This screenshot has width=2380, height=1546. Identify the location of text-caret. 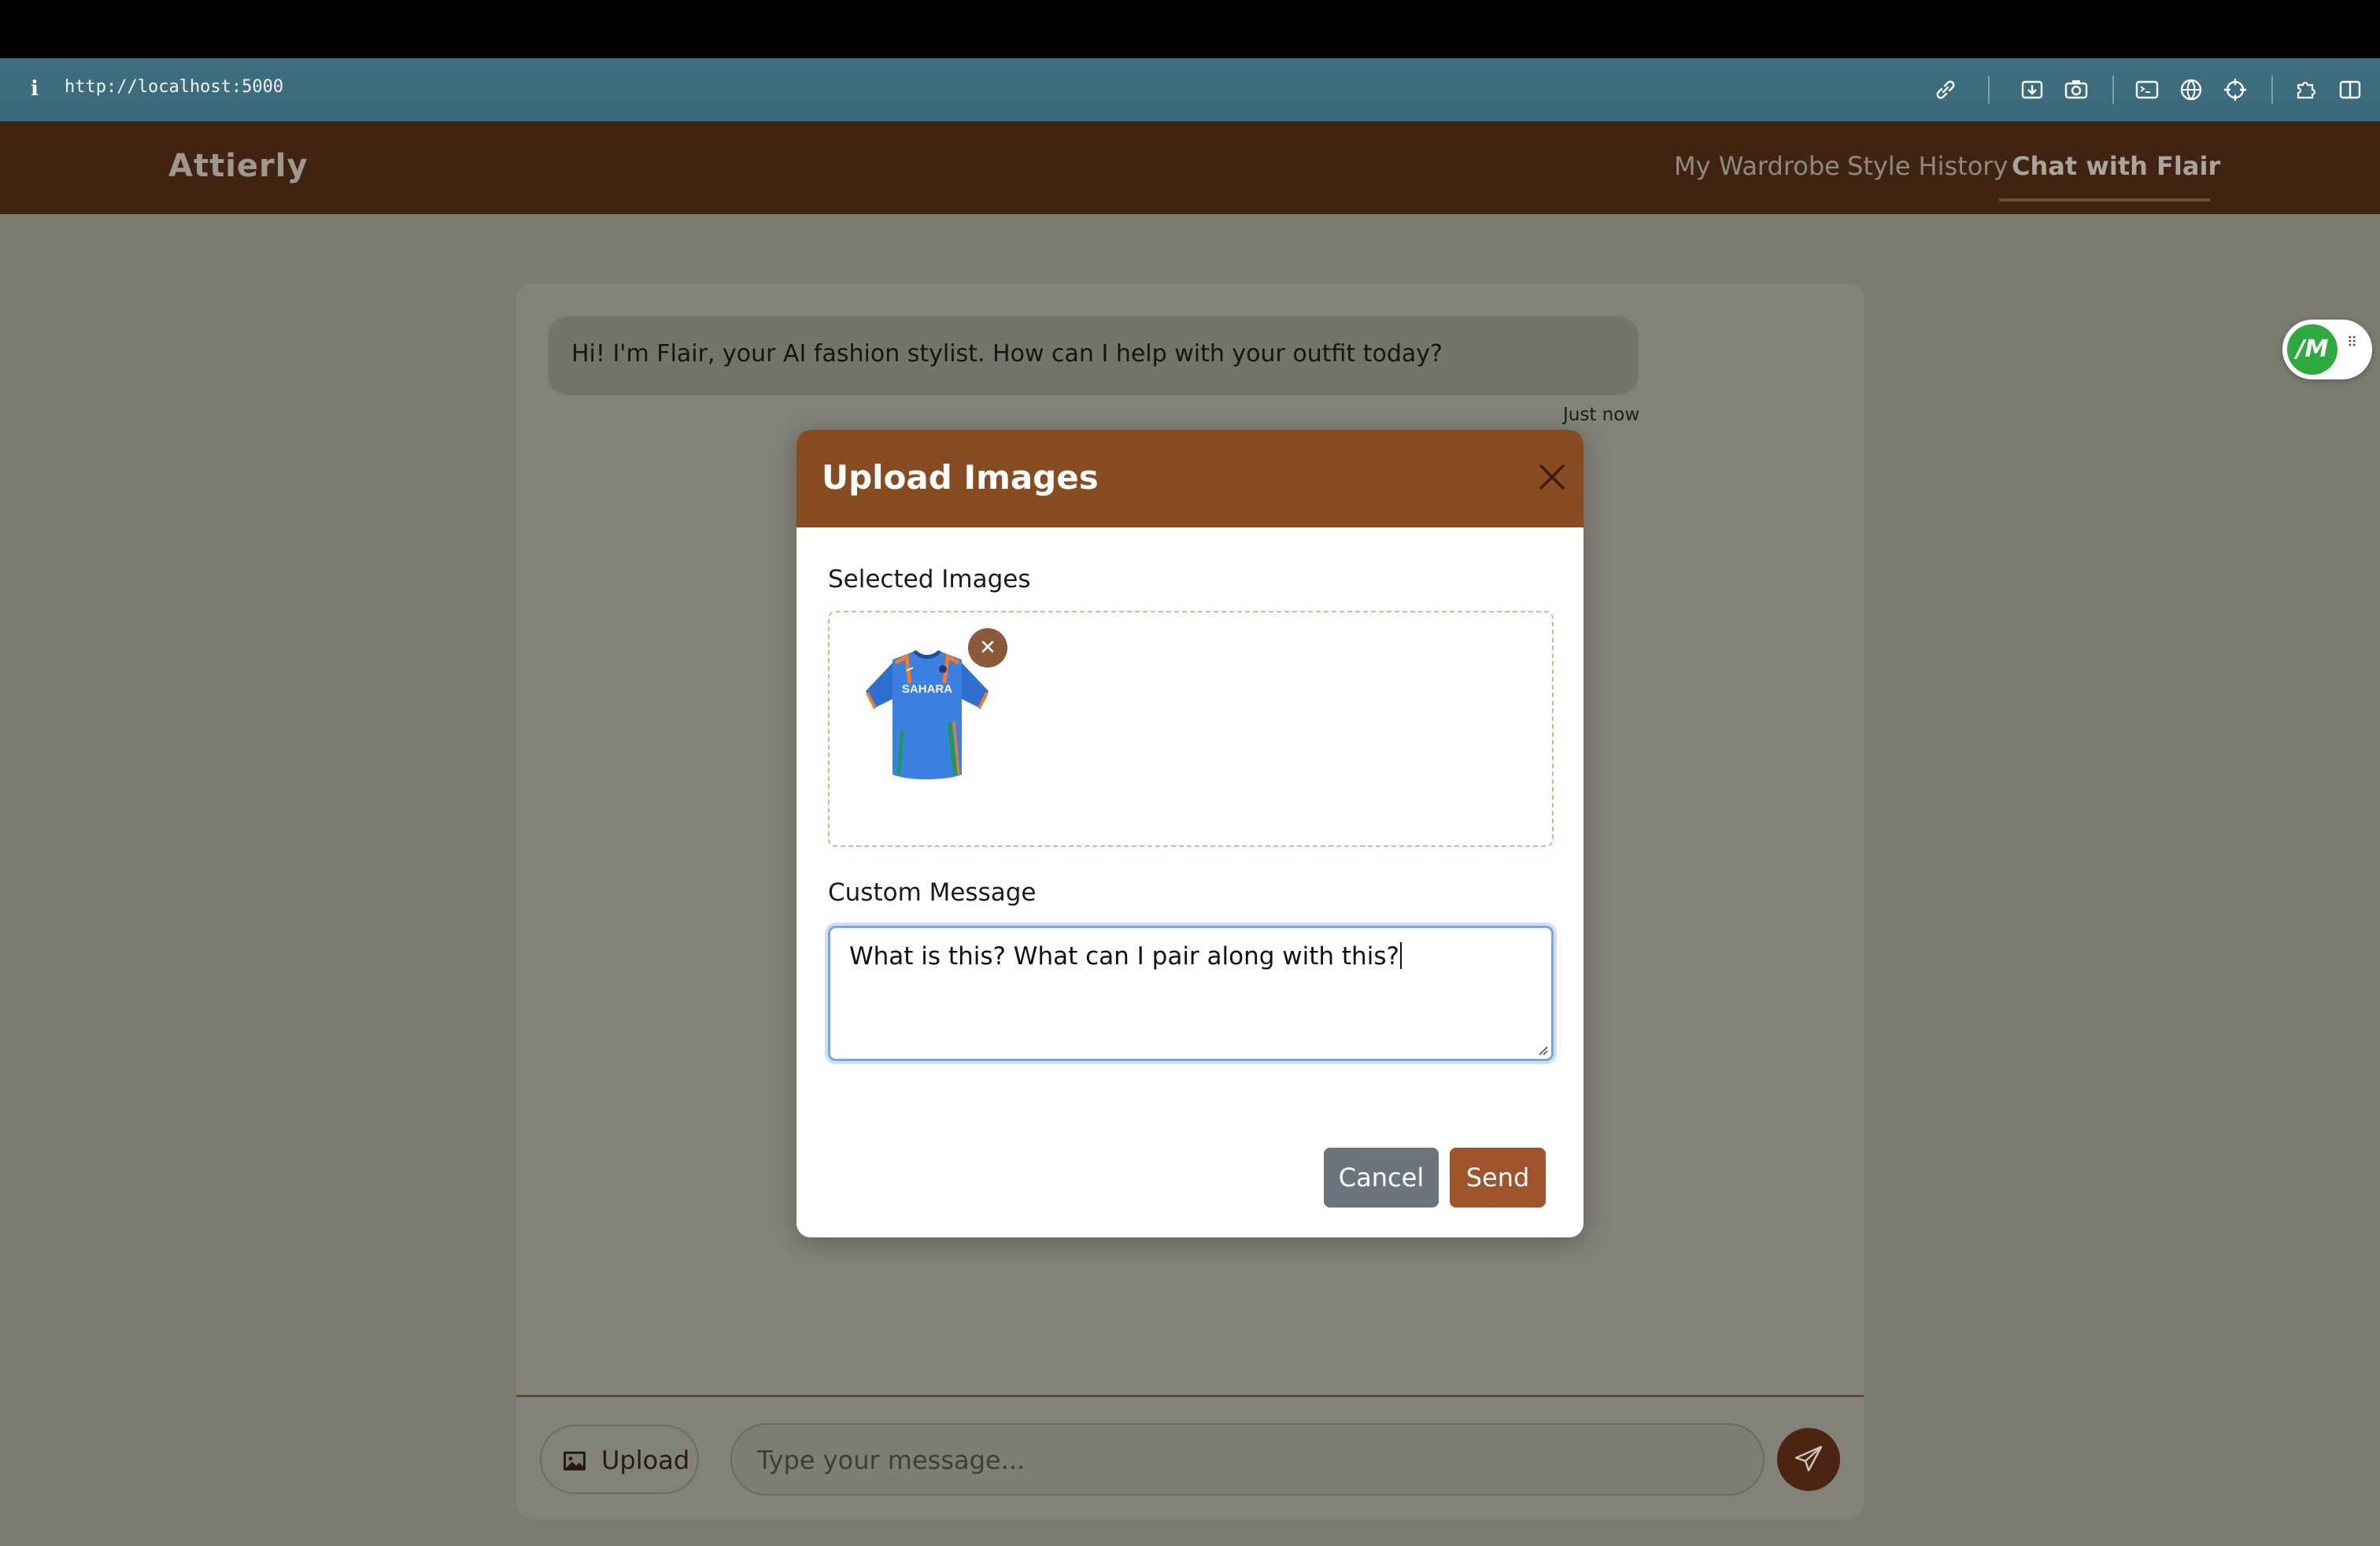
(1400, 956).